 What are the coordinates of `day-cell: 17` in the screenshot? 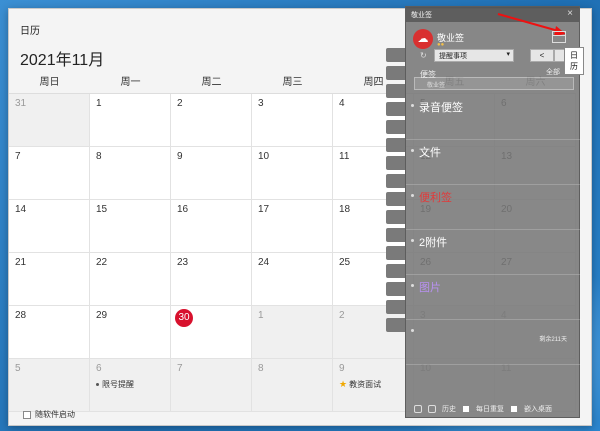 It's located at (292, 226).